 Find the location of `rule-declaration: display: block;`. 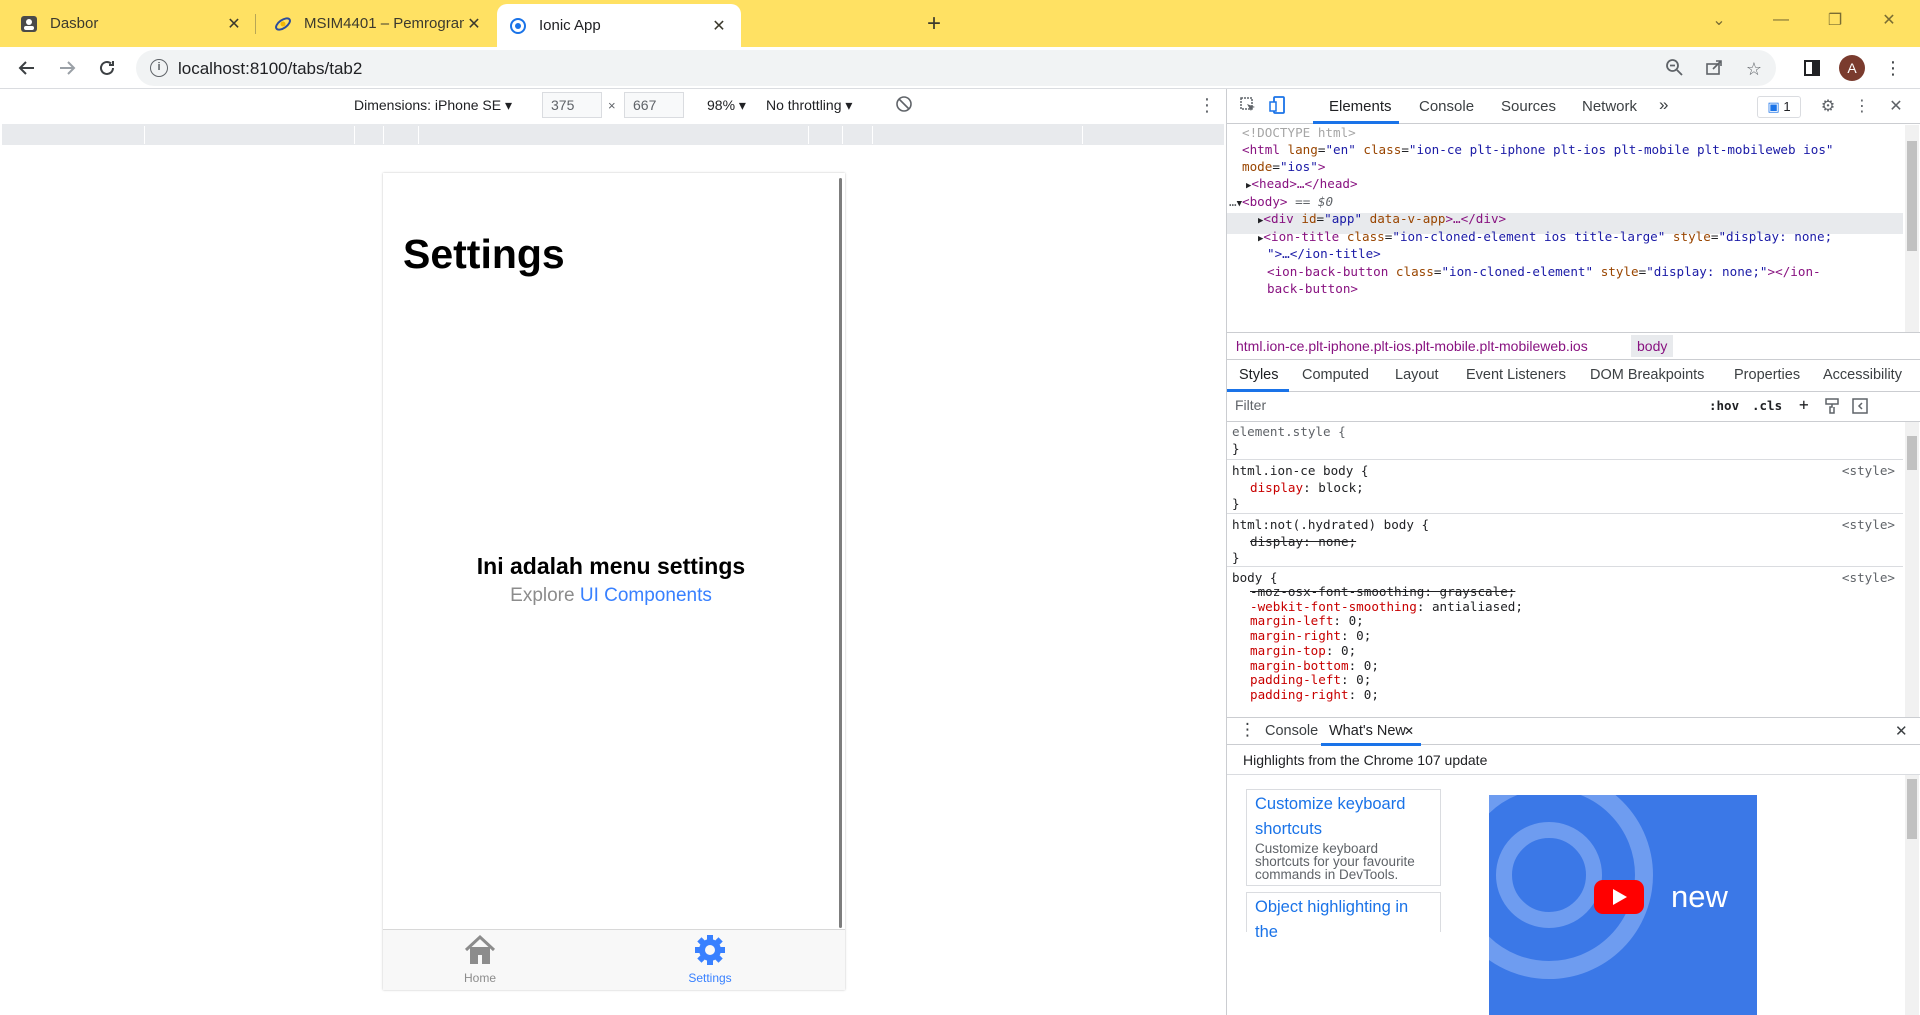

rule-declaration: display: block; is located at coordinates (1307, 487).